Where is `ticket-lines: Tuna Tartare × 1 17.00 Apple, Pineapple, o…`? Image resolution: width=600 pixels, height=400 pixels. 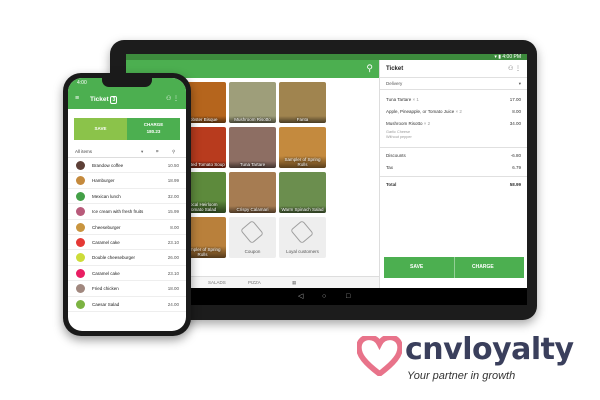
ticket-lines: Tuna Tartare × 1 17.00 Apple, Pineapple, o… is located at coordinates (453, 112).